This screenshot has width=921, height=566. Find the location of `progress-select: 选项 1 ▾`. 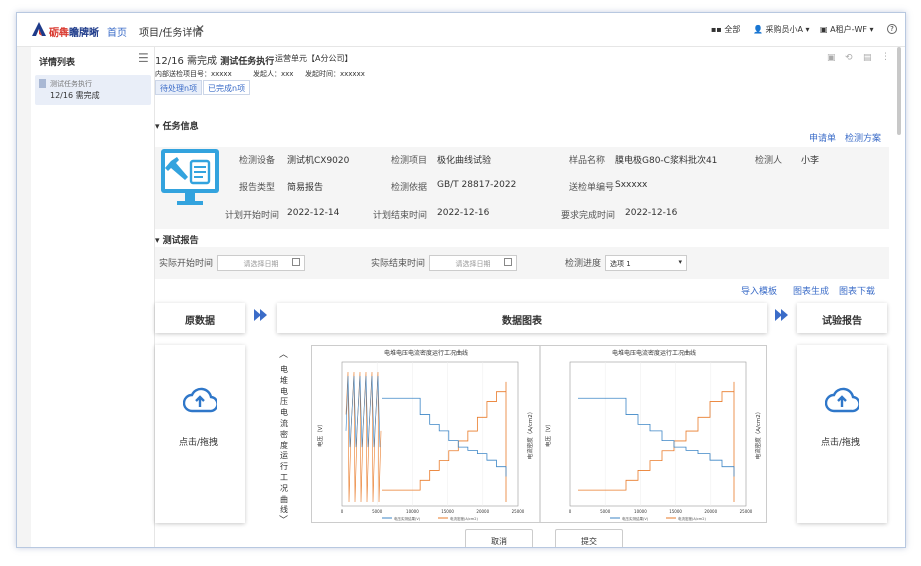

progress-select: 选项 1 ▾ is located at coordinates (646, 263).